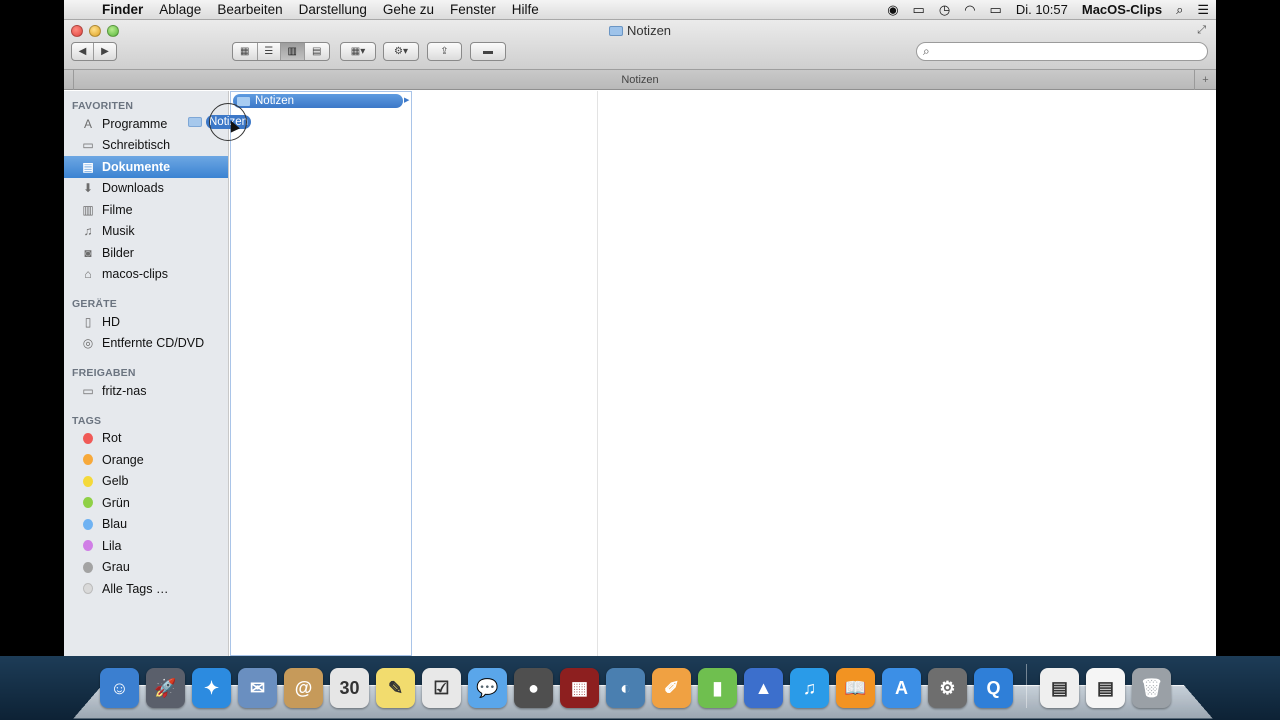  I want to click on home-icon: ⌂, so click(88, 274).